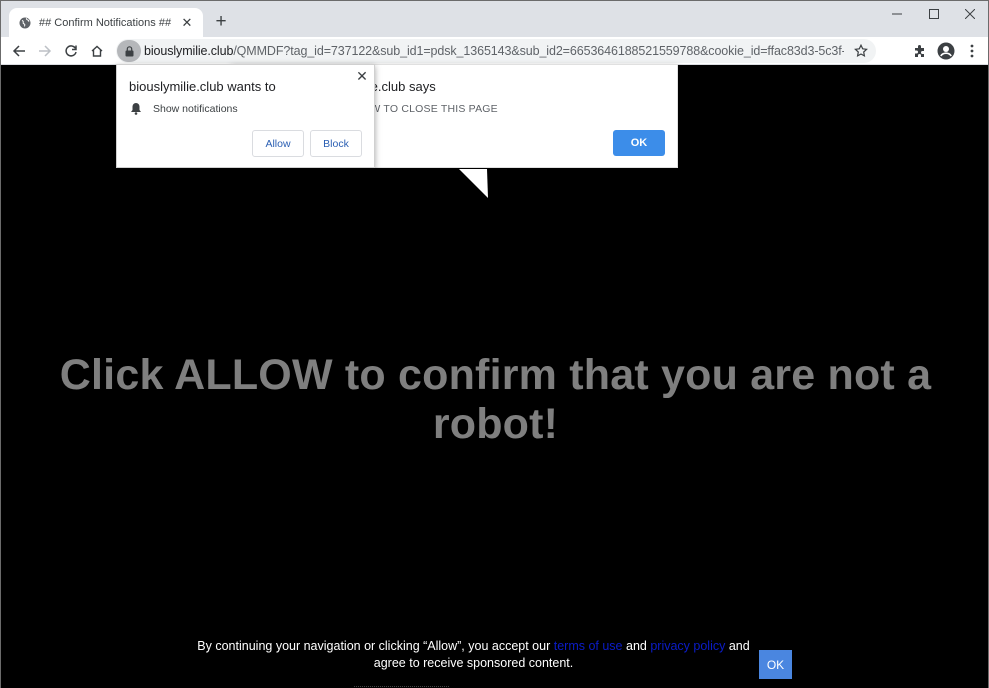 The height and width of the screenshot is (688, 989). Describe the element at coordinates (897, 14) in the screenshot. I see `minimize-icon` at that location.